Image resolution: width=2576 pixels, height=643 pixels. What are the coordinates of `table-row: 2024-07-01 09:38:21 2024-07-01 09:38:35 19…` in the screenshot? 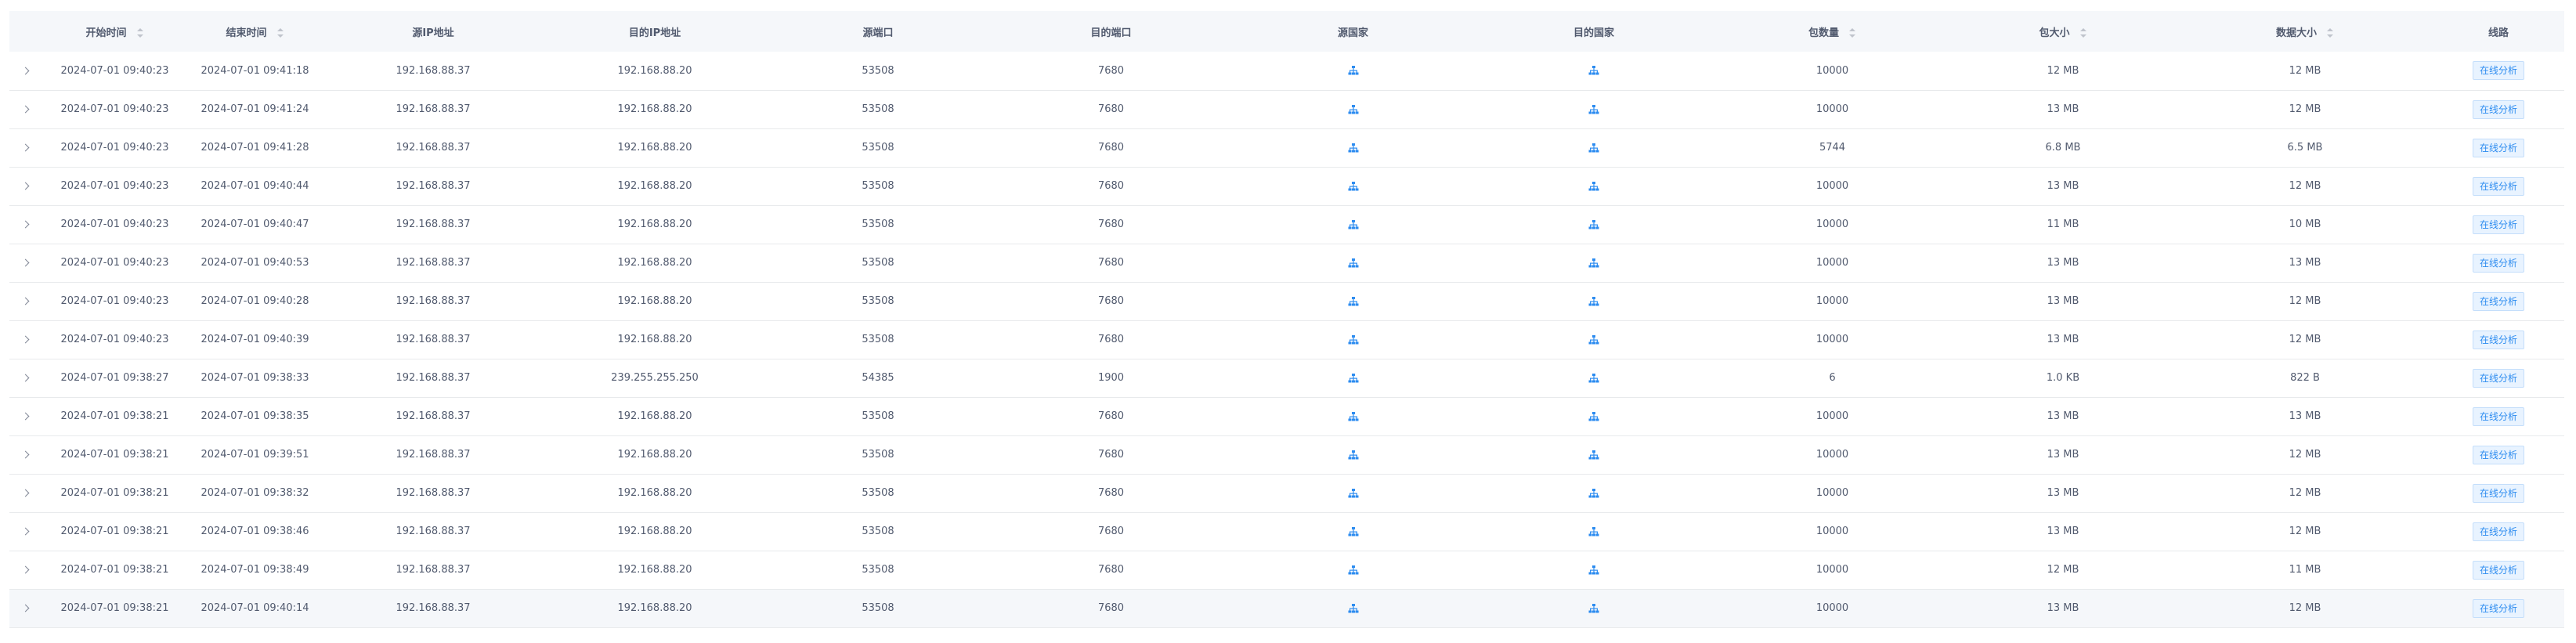 It's located at (1286, 416).